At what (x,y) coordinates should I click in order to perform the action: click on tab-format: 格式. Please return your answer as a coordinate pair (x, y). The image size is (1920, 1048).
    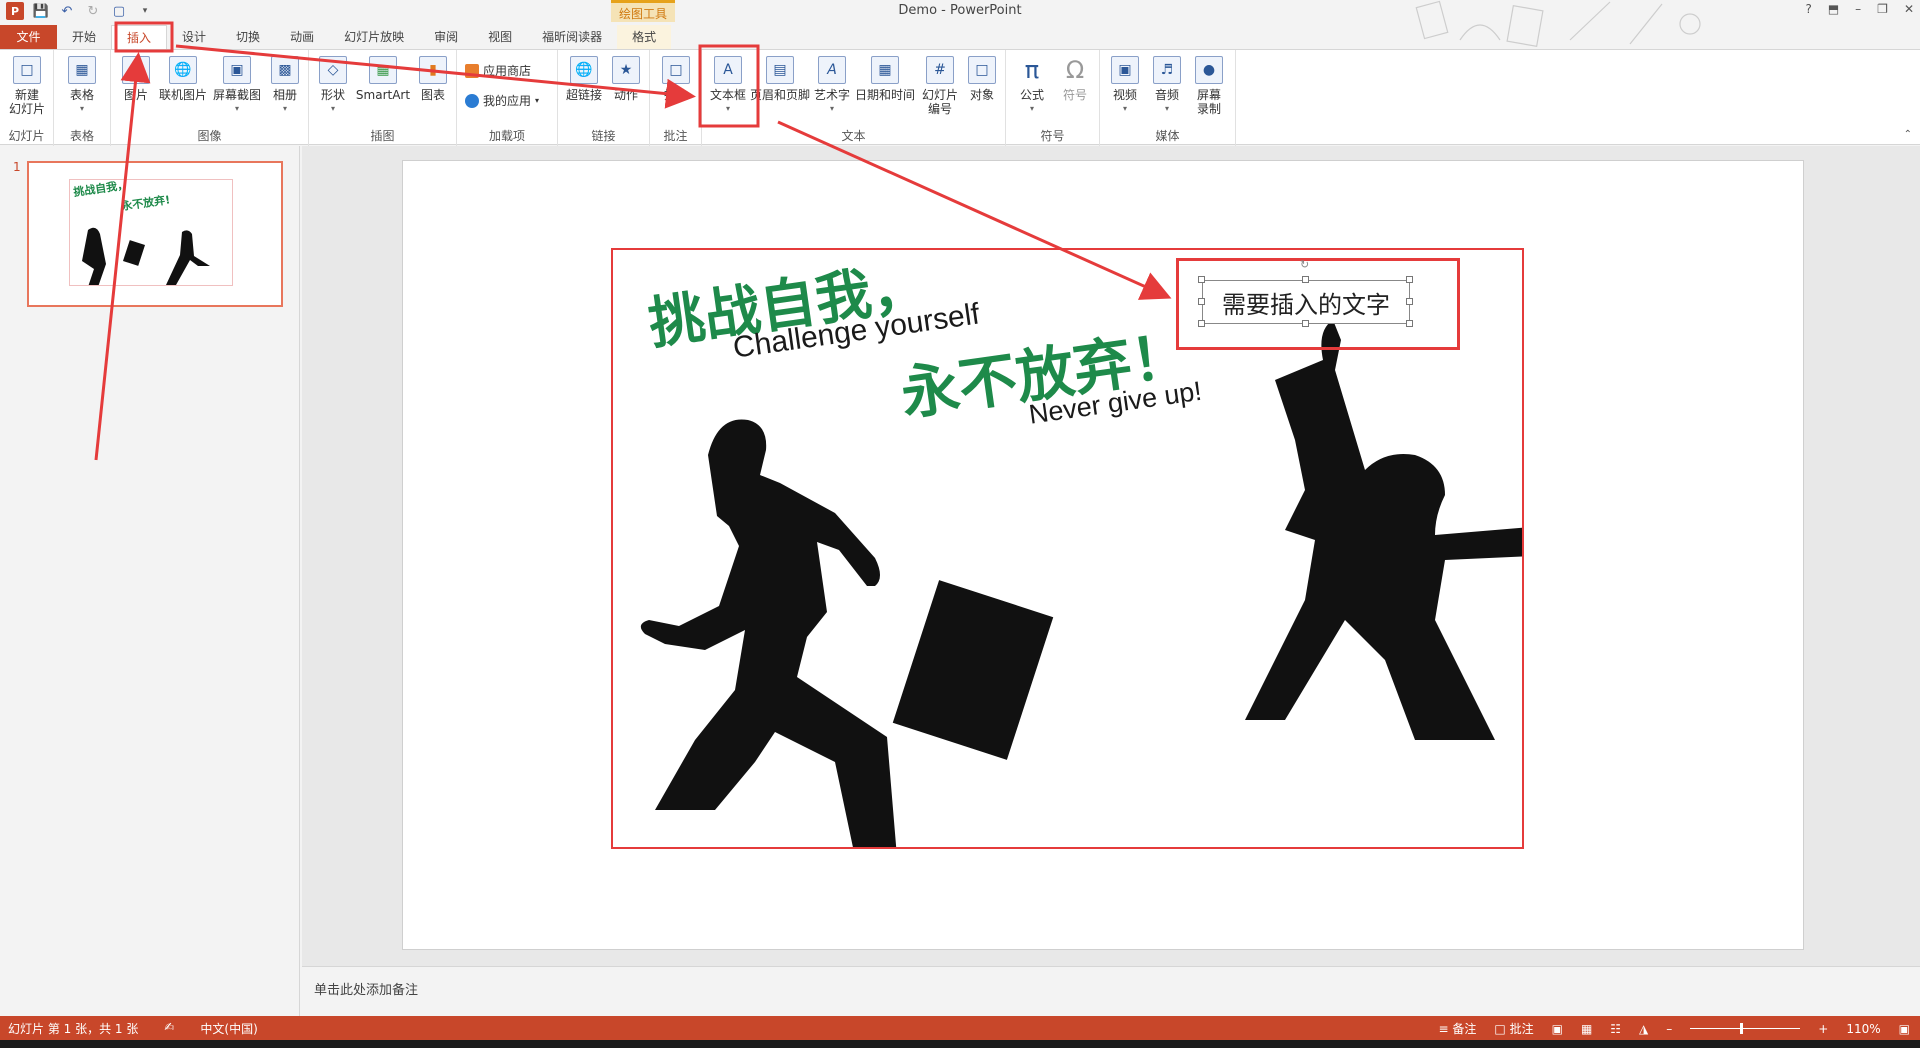
    Looking at the image, I should click on (644, 37).